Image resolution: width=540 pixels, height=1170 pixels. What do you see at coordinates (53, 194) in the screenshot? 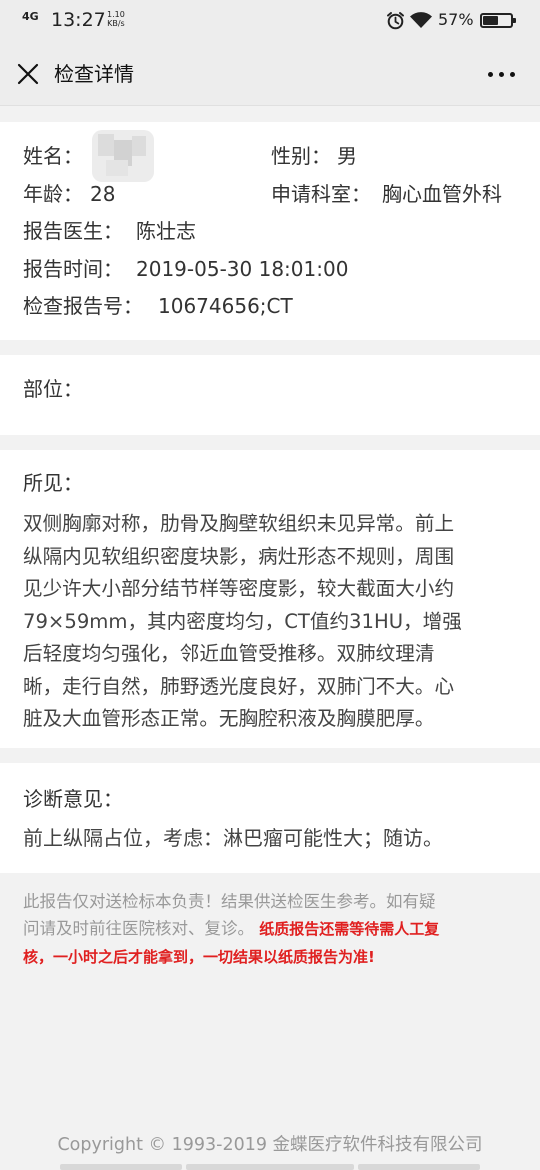
I see `age-label: 年龄：` at bounding box center [53, 194].